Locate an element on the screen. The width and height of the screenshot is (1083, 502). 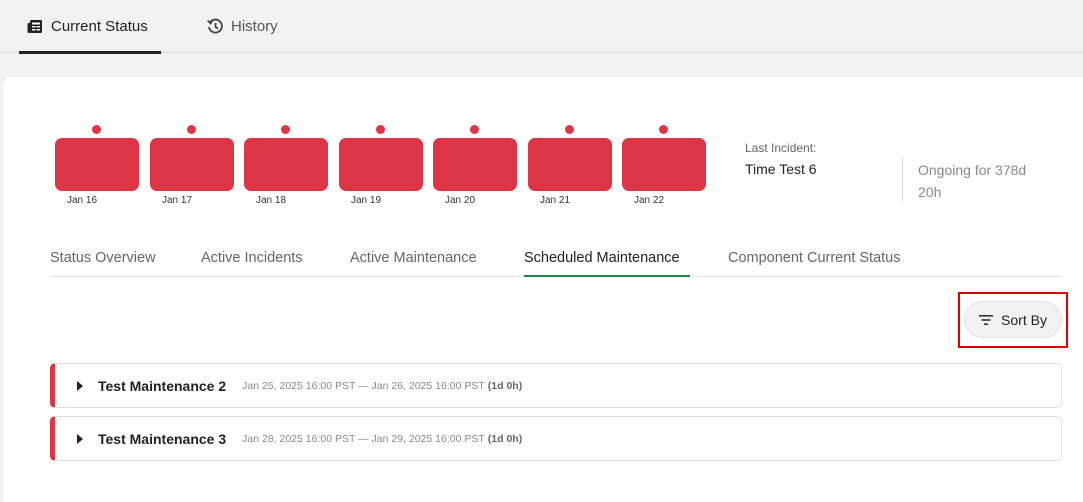
maintenance-title: Test Maintenance 3 is located at coordinates (162, 438).